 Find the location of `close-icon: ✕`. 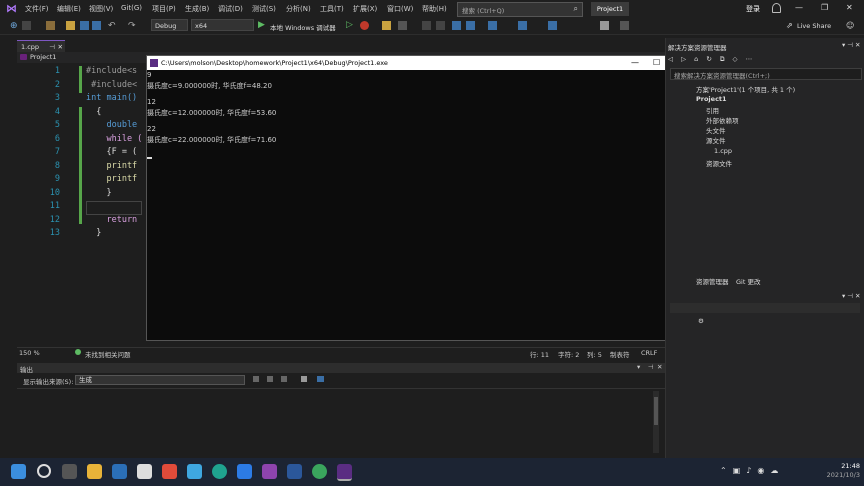

close-icon: ✕ is located at coordinates (849, 7).